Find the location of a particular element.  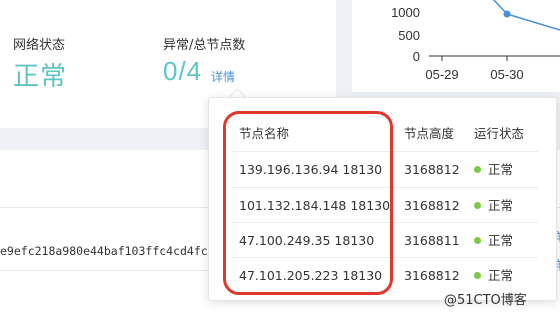

node-height-cell: 3168811 is located at coordinates (432, 240).